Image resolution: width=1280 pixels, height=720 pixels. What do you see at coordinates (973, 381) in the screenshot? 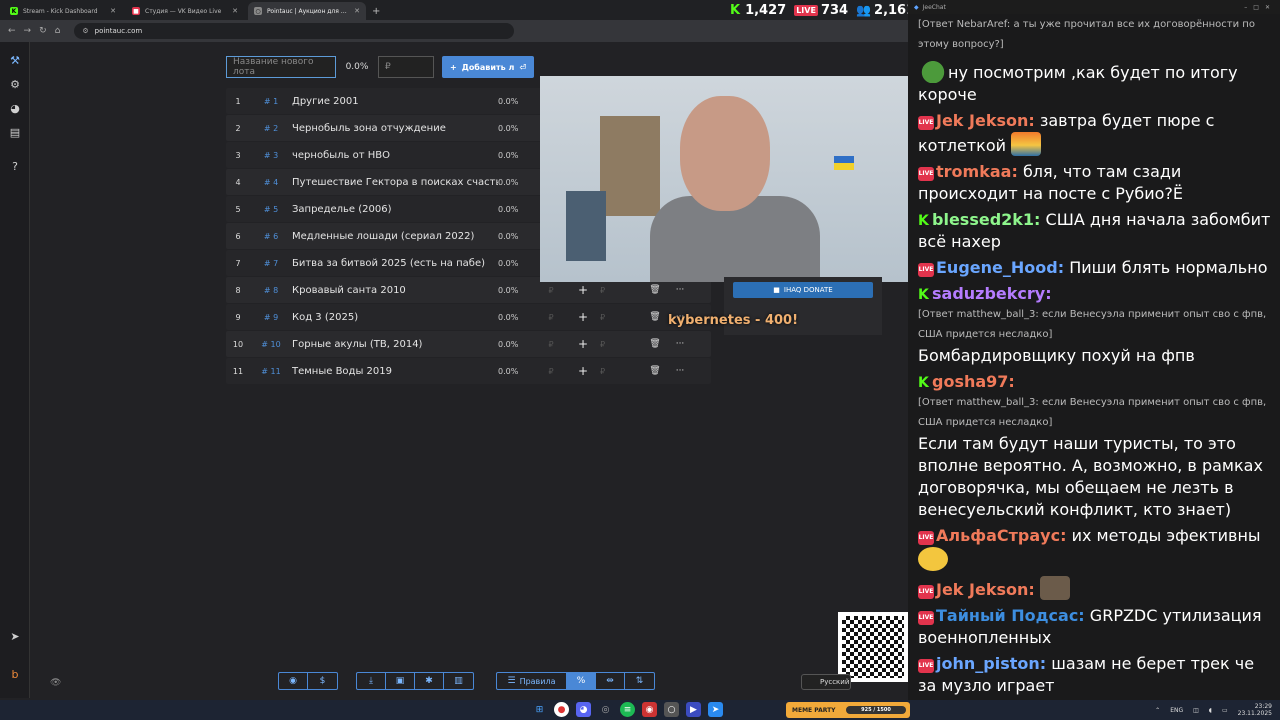
I see `chat-nickname: gosha97:` at bounding box center [973, 381].